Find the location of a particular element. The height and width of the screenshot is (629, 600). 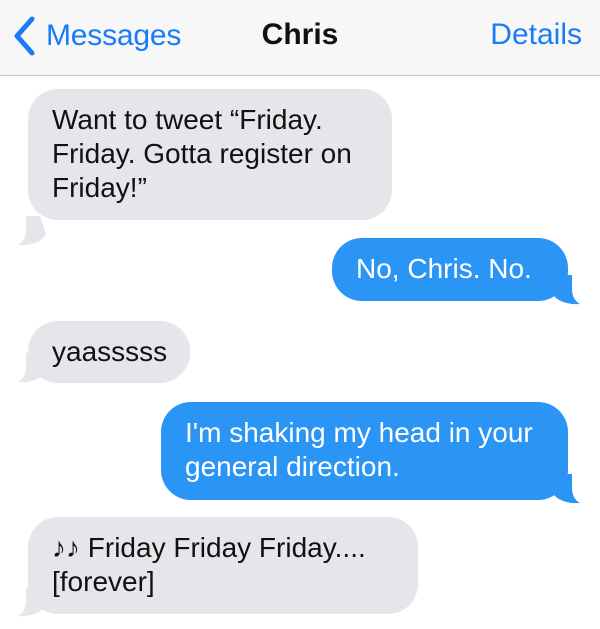

details-button: Details is located at coordinates (536, 35).